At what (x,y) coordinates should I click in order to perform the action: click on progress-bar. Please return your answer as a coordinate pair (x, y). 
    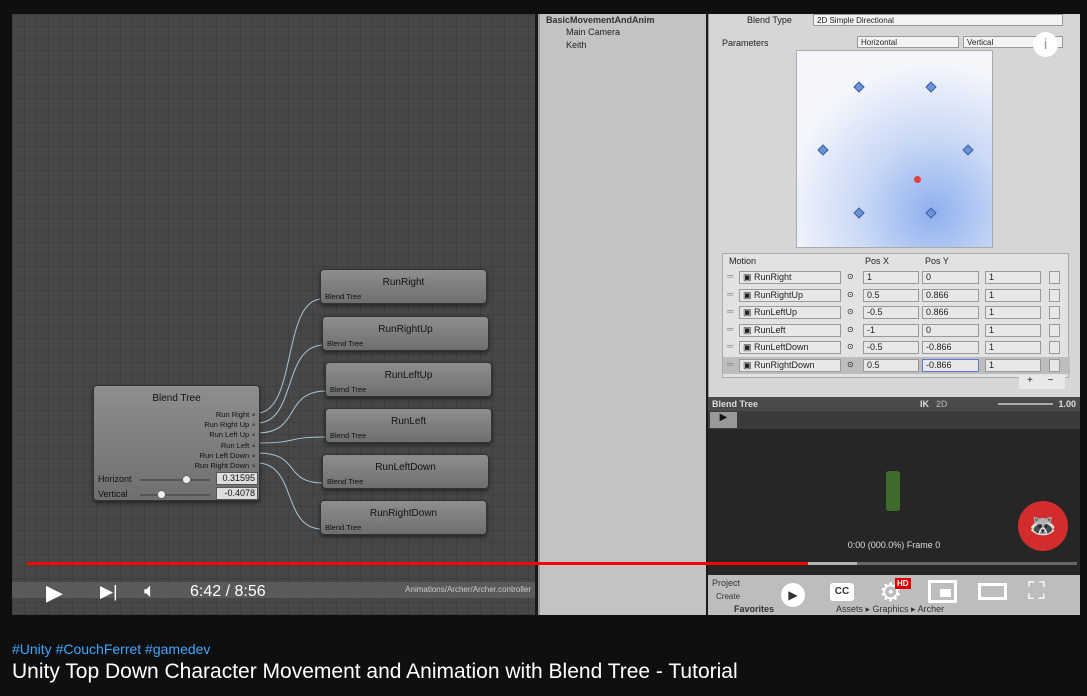
    Looking at the image, I should click on (552, 563).